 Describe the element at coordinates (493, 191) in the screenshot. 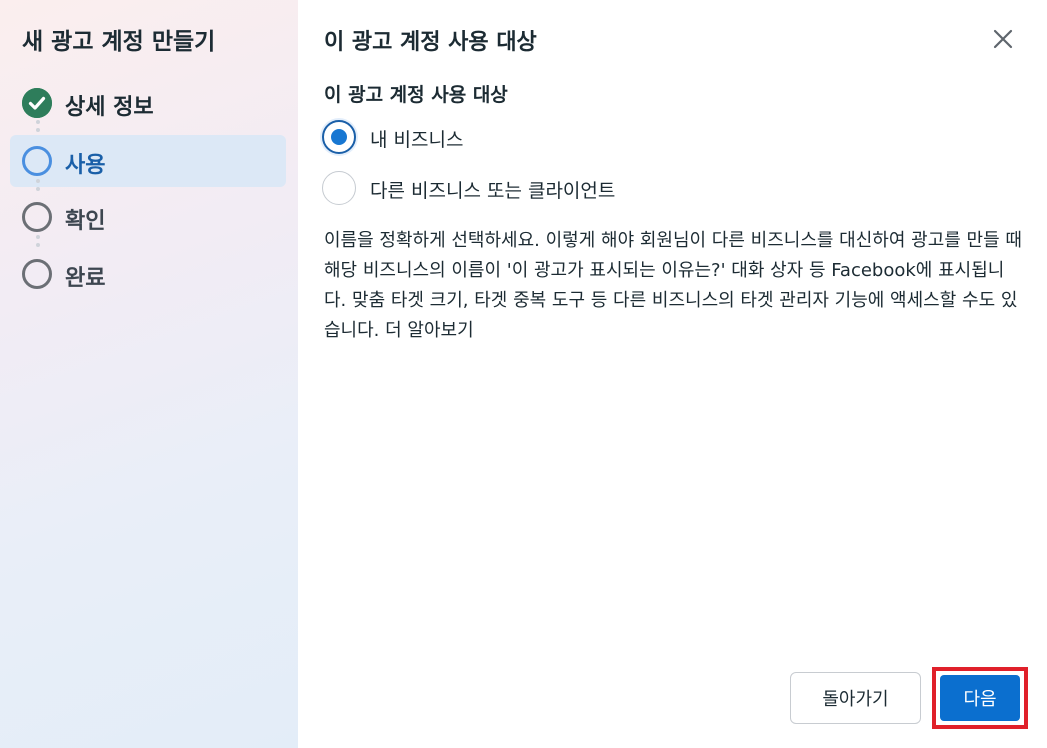

I see `option-label: 다른 비즈니스 또는 클라이언트` at that location.